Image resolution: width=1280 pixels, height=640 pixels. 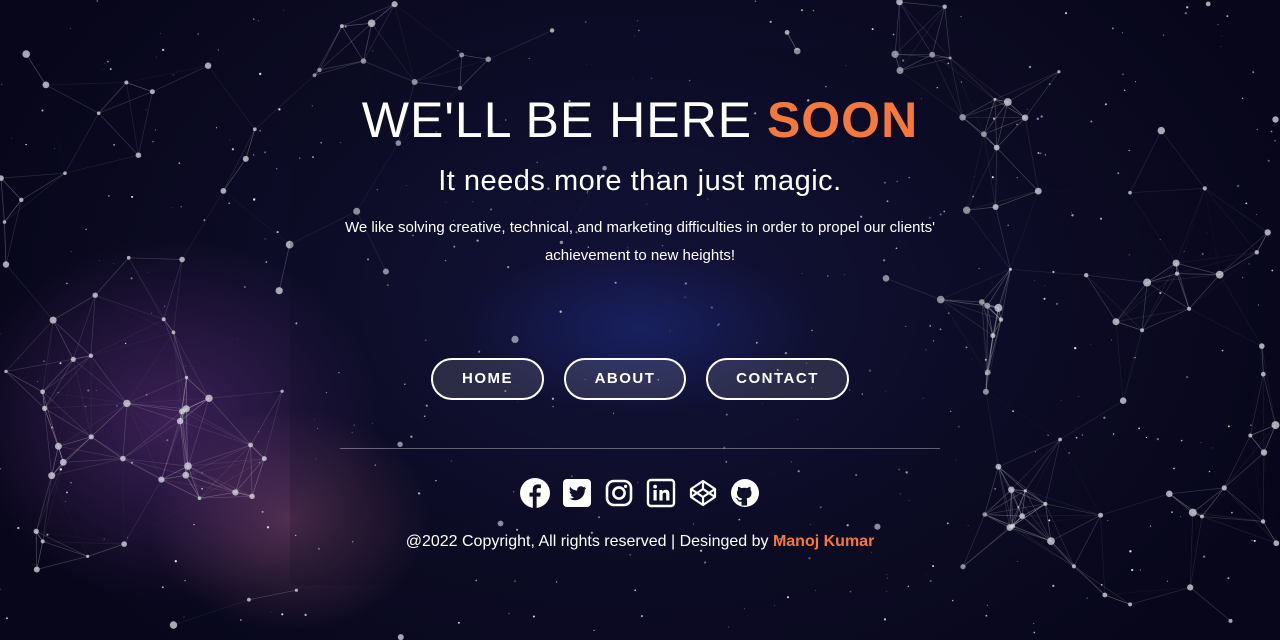 I want to click on facebook-icon, so click(x=535, y=493).